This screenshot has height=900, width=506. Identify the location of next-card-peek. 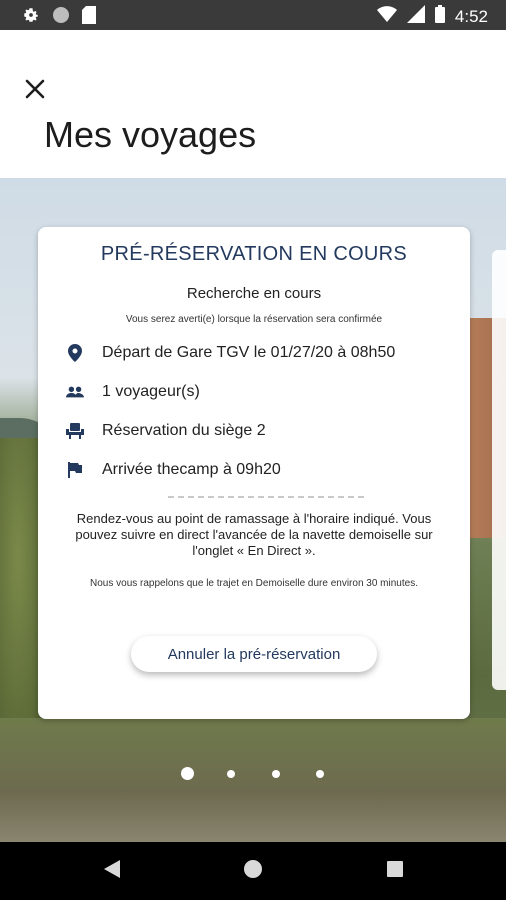
(499, 470).